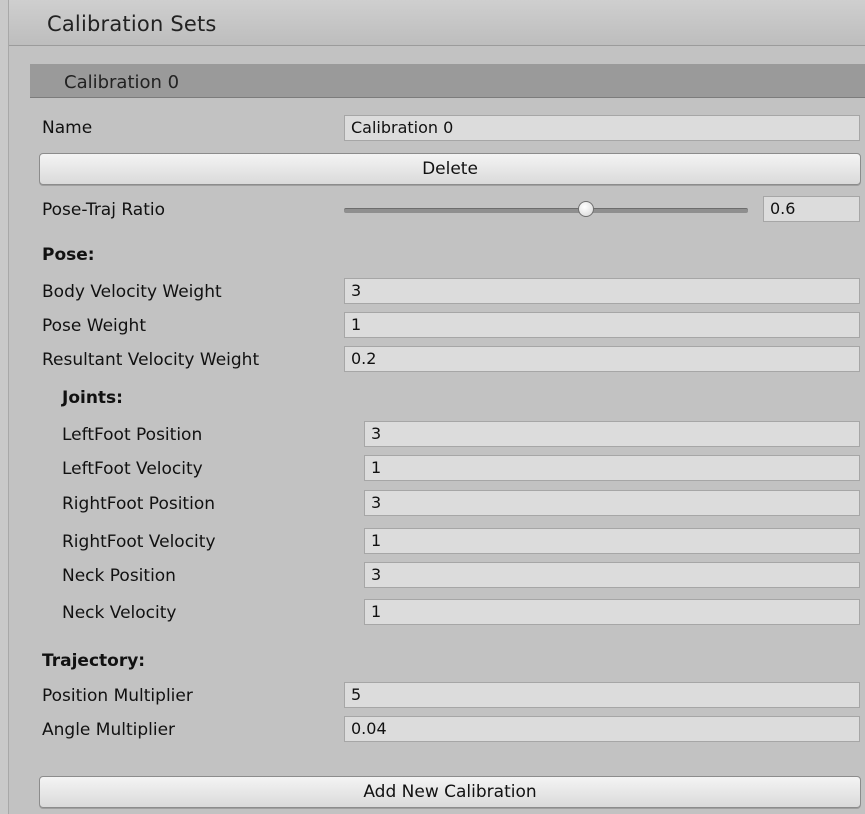 The width and height of the screenshot is (865, 814). What do you see at coordinates (447, 81) in the screenshot?
I see `calibration-foldout-header: Calibration 0` at bounding box center [447, 81].